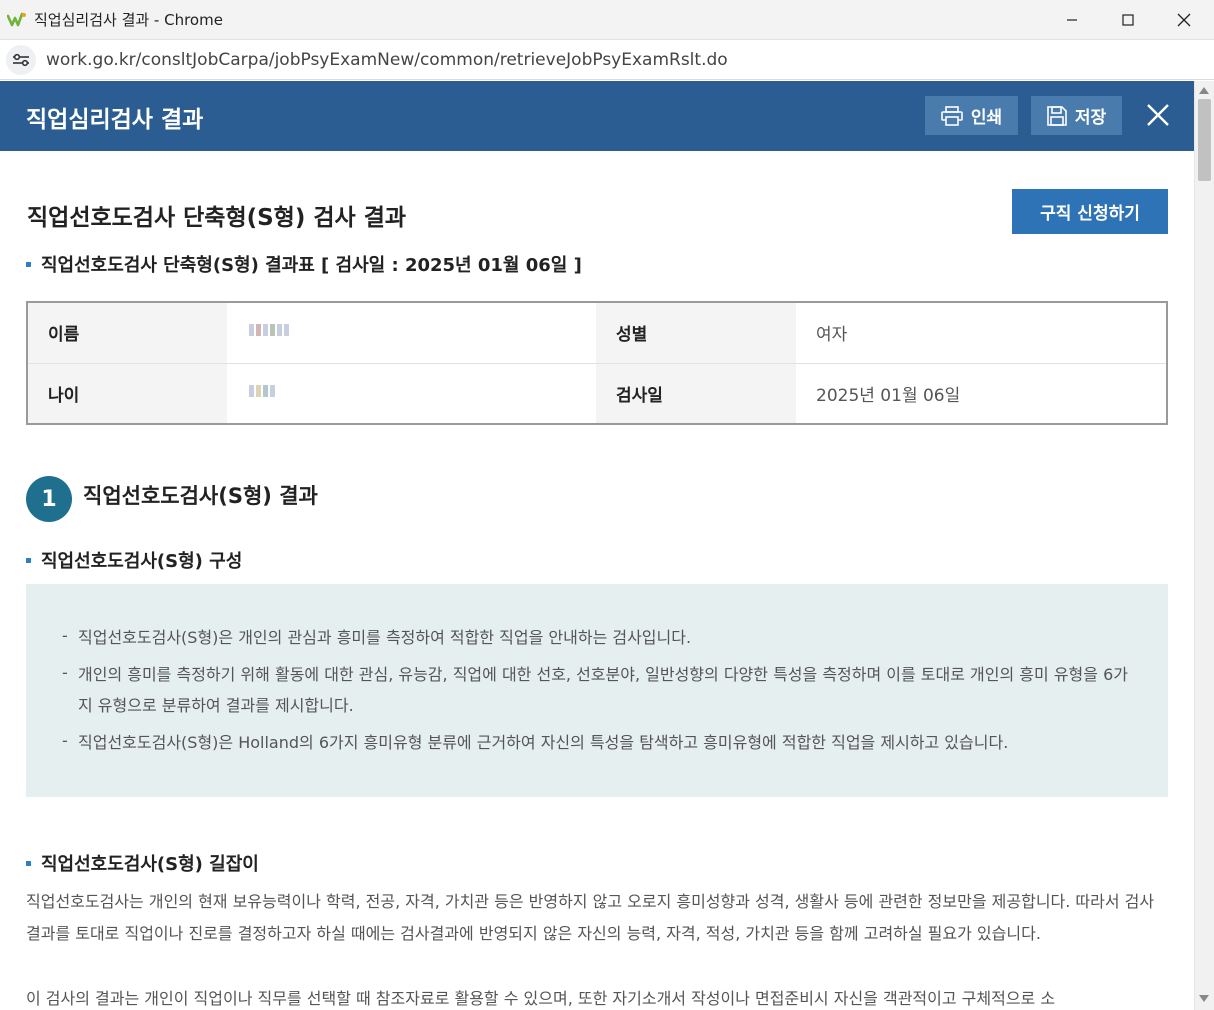 Image resolution: width=1214 pixels, height=1010 pixels. I want to click on guide-heading: 직업선호도검사(S형) 길잡이, so click(142, 863).